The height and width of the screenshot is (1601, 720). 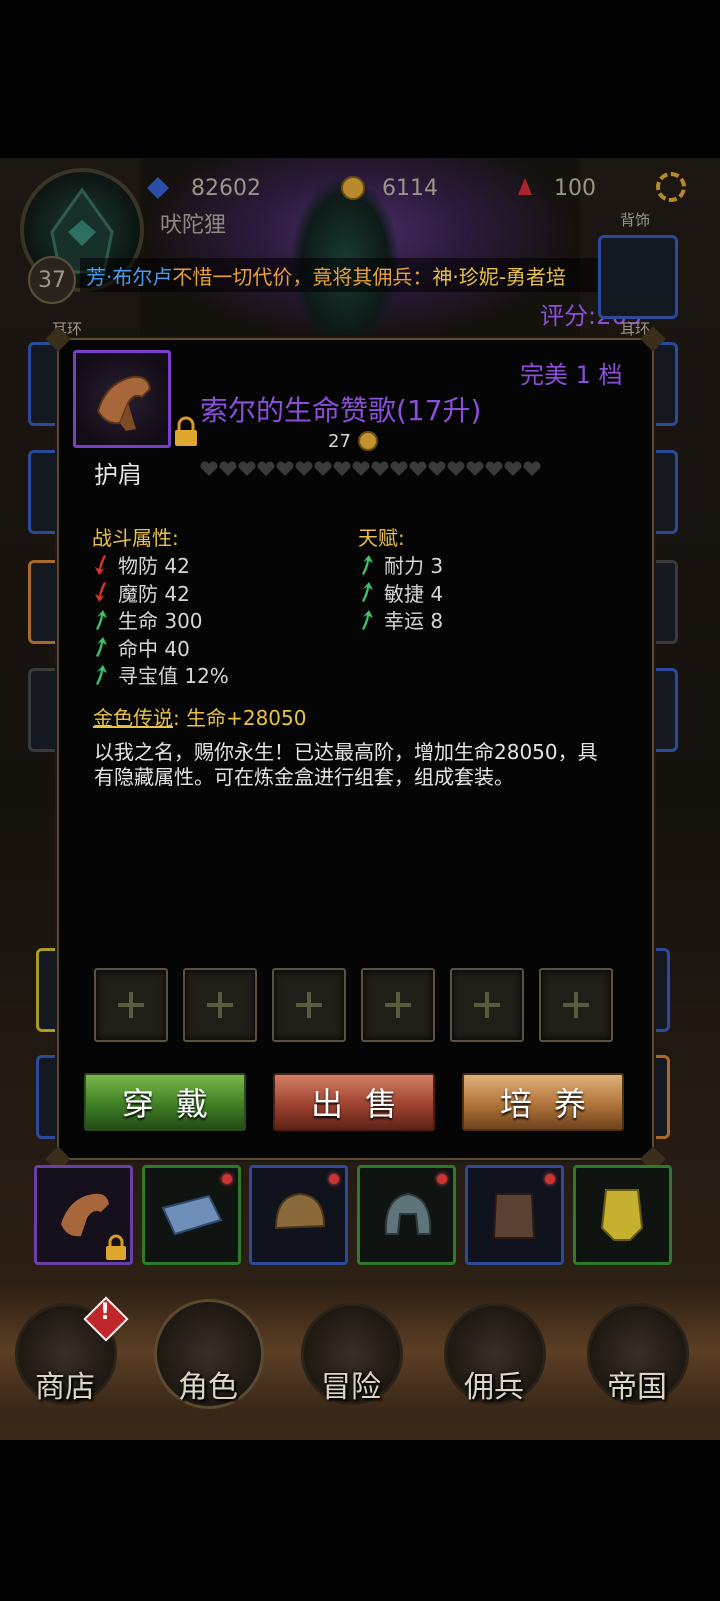 What do you see at coordinates (160, 621) in the screenshot?
I see `stat-label: 生命 300` at bounding box center [160, 621].